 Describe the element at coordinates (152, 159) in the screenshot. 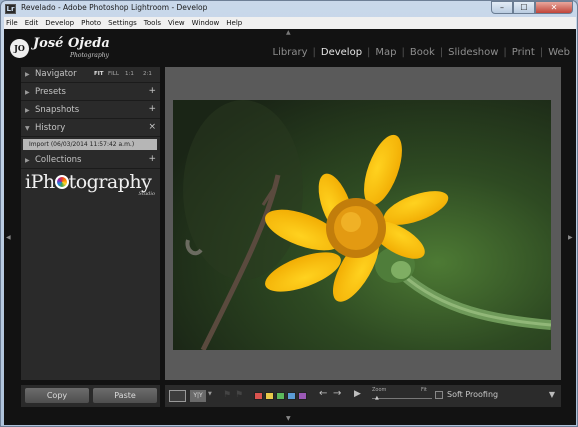

I see `add-collection-icon: +` at that location.